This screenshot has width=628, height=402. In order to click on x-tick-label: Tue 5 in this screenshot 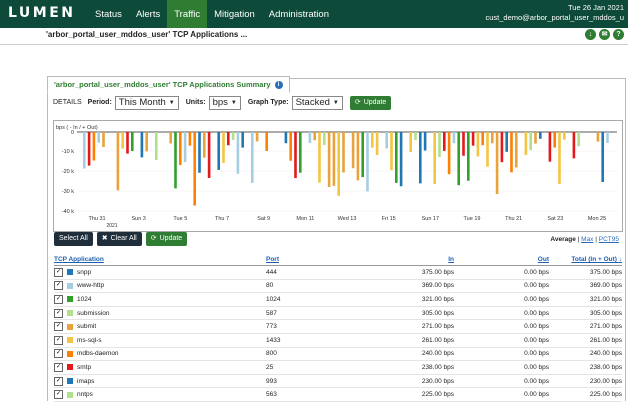, I will do `click(180, 219)`.